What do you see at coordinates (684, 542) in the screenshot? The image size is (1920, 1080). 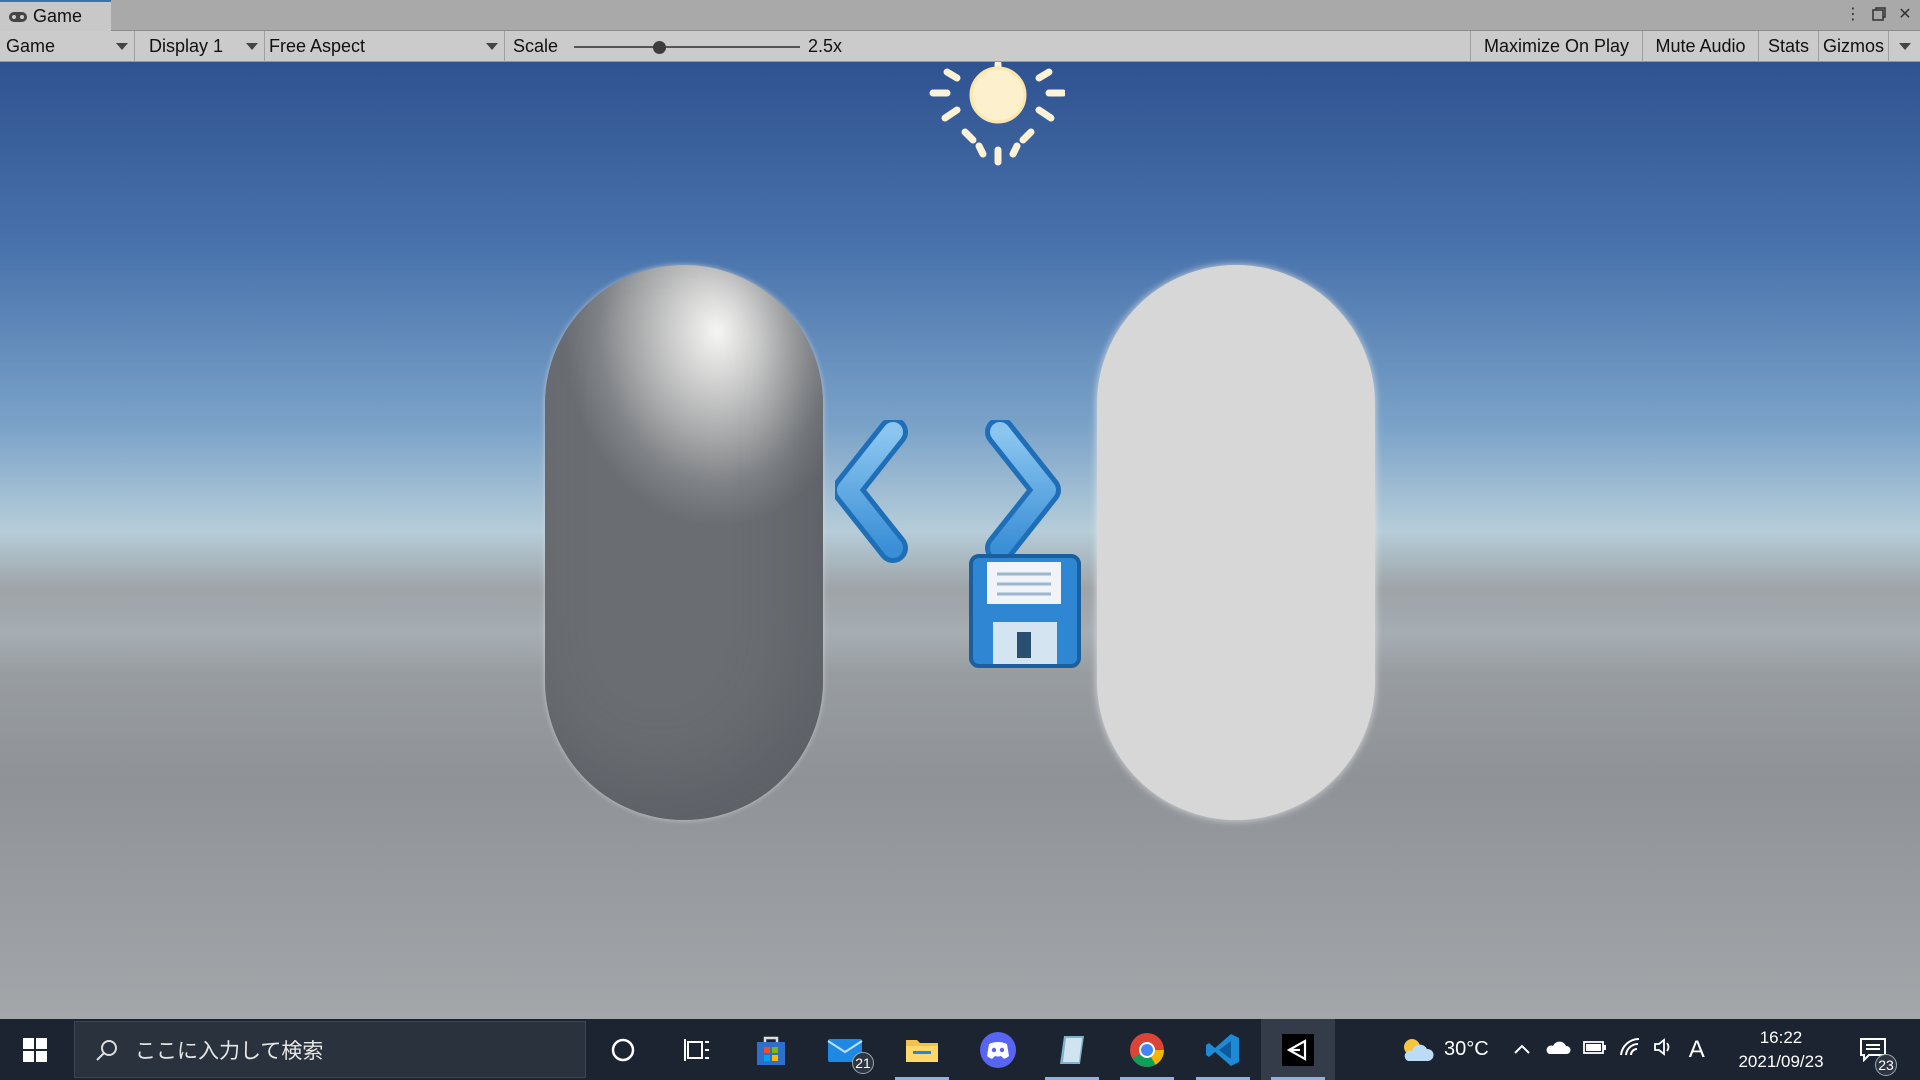 I see `capsule-lit` at bounding box center [684, 542].